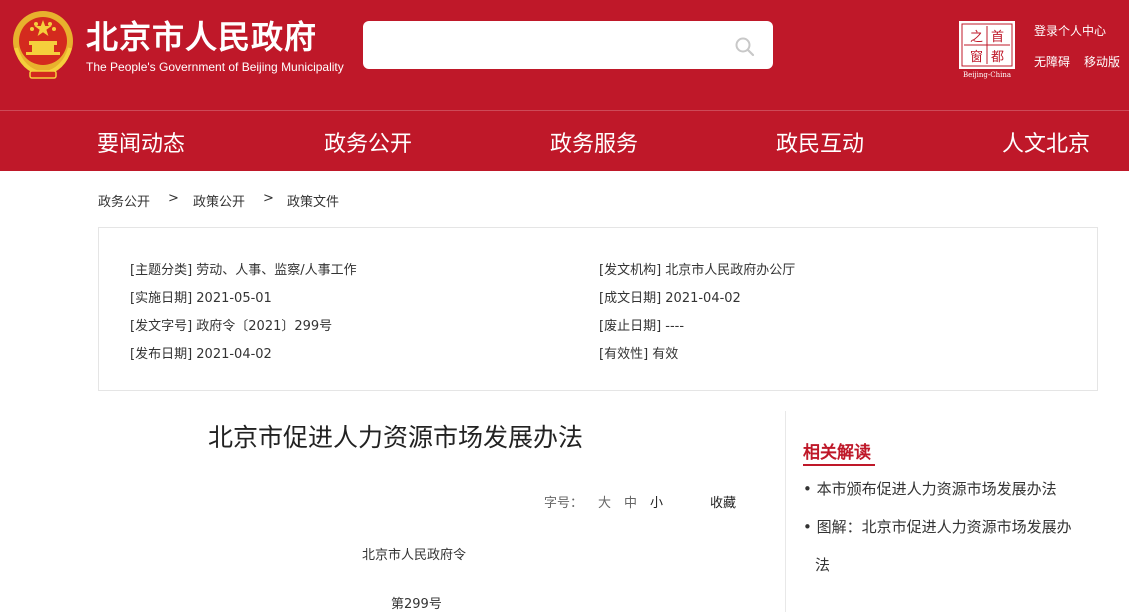 Image resolution: width=1129 pixels, height=612 pixels. Describe the element at coordinates (630, 501) in the screenshot. I see `font-size-medium-button: 中` at that location.